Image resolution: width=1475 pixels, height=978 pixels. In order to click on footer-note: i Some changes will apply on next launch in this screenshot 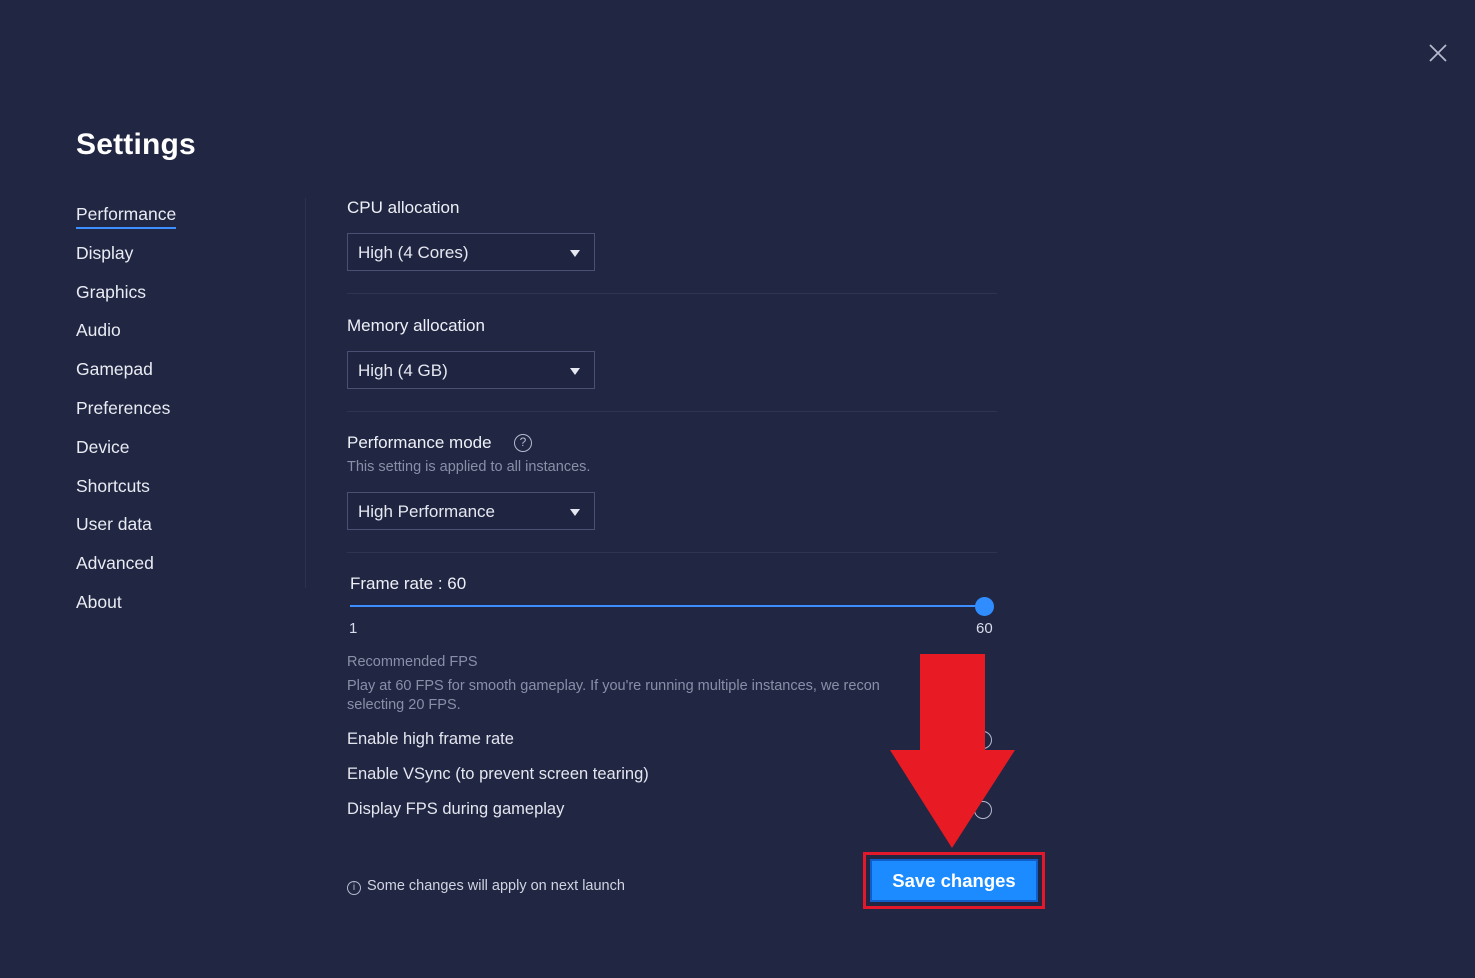, I will do `click(486, 886)`.